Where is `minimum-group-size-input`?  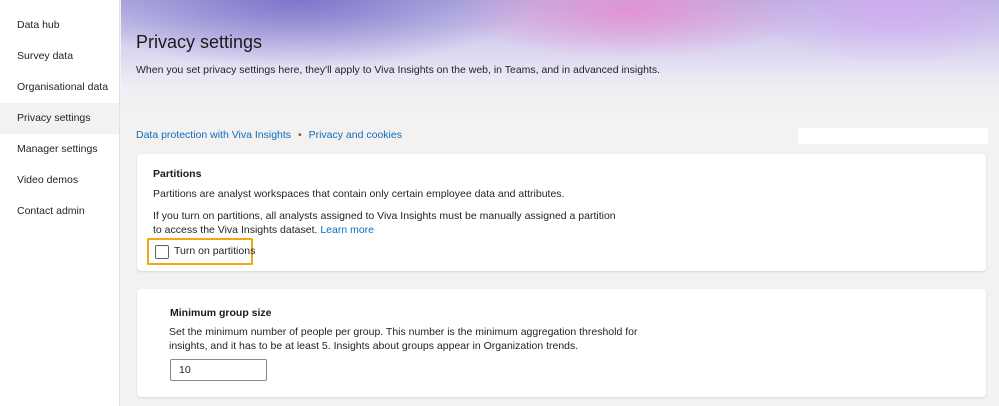
minimum-group-size-input is located at coordinates (218, 370).